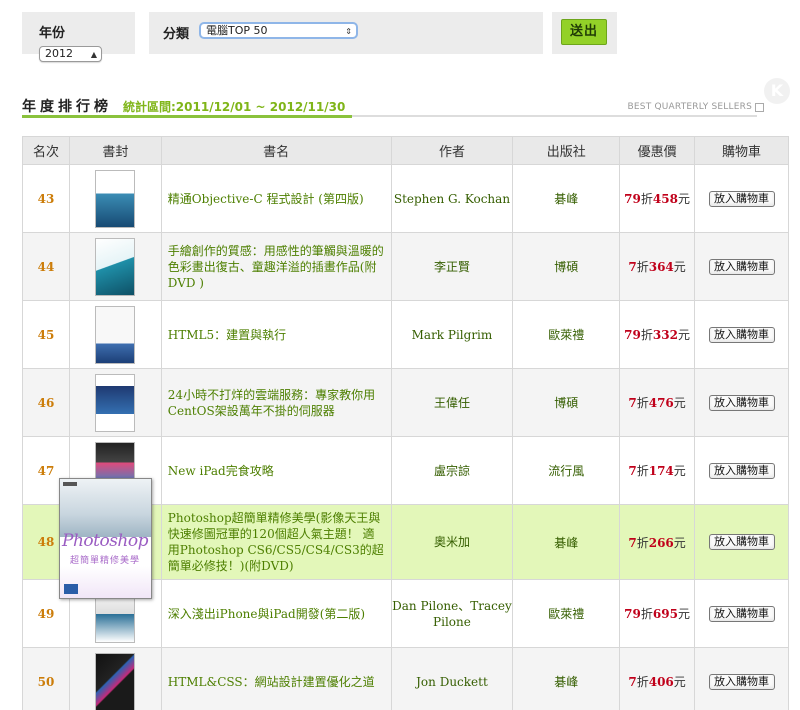 The height and width of the screenshot is (710, 800). I want to click on book-title-link: 24小時不打烊的雲端服務：專家教你用CentOS架設萬年不掛的伺服器, so click(276, 402).